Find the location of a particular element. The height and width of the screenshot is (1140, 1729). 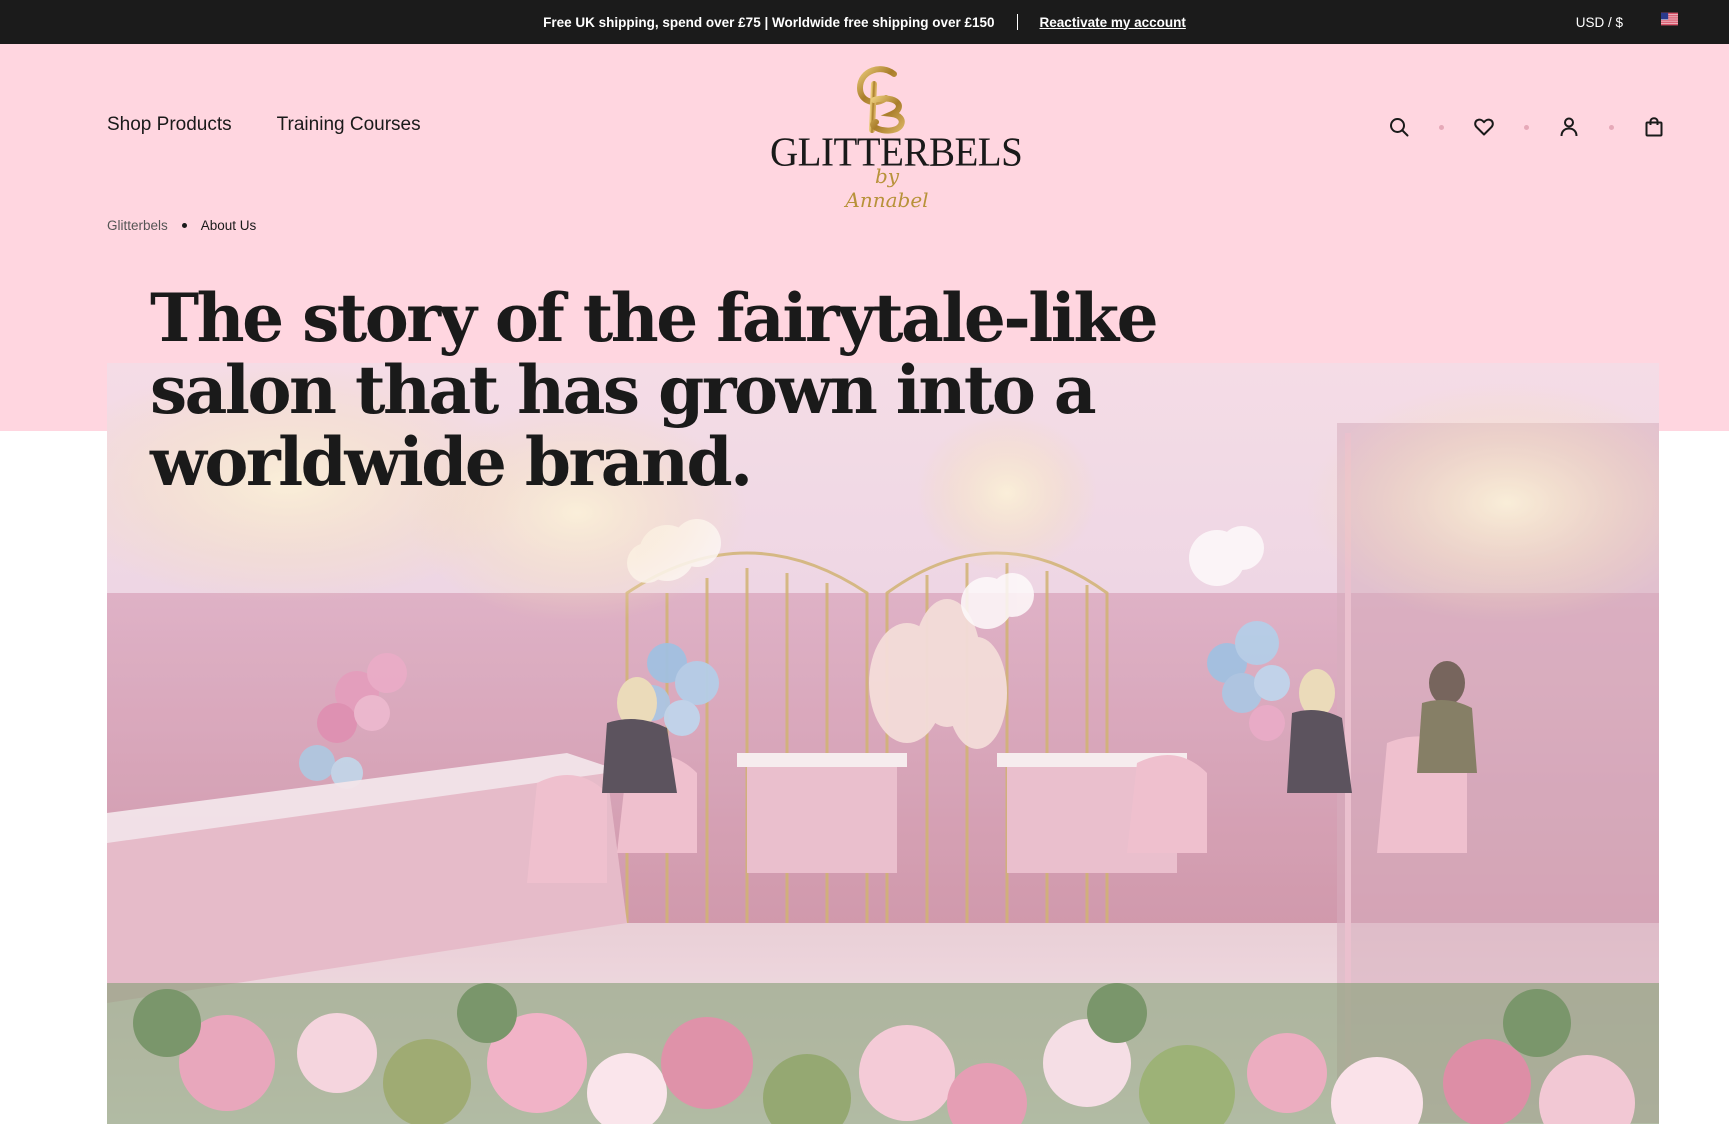

header-icons is located at coordinates (1526, 127).